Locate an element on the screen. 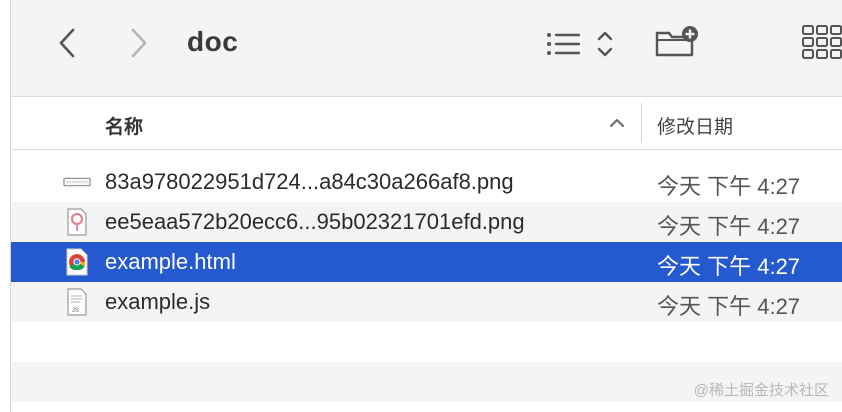  column-header-date-modified: 修改日期 is located at coordinates (695, 125).